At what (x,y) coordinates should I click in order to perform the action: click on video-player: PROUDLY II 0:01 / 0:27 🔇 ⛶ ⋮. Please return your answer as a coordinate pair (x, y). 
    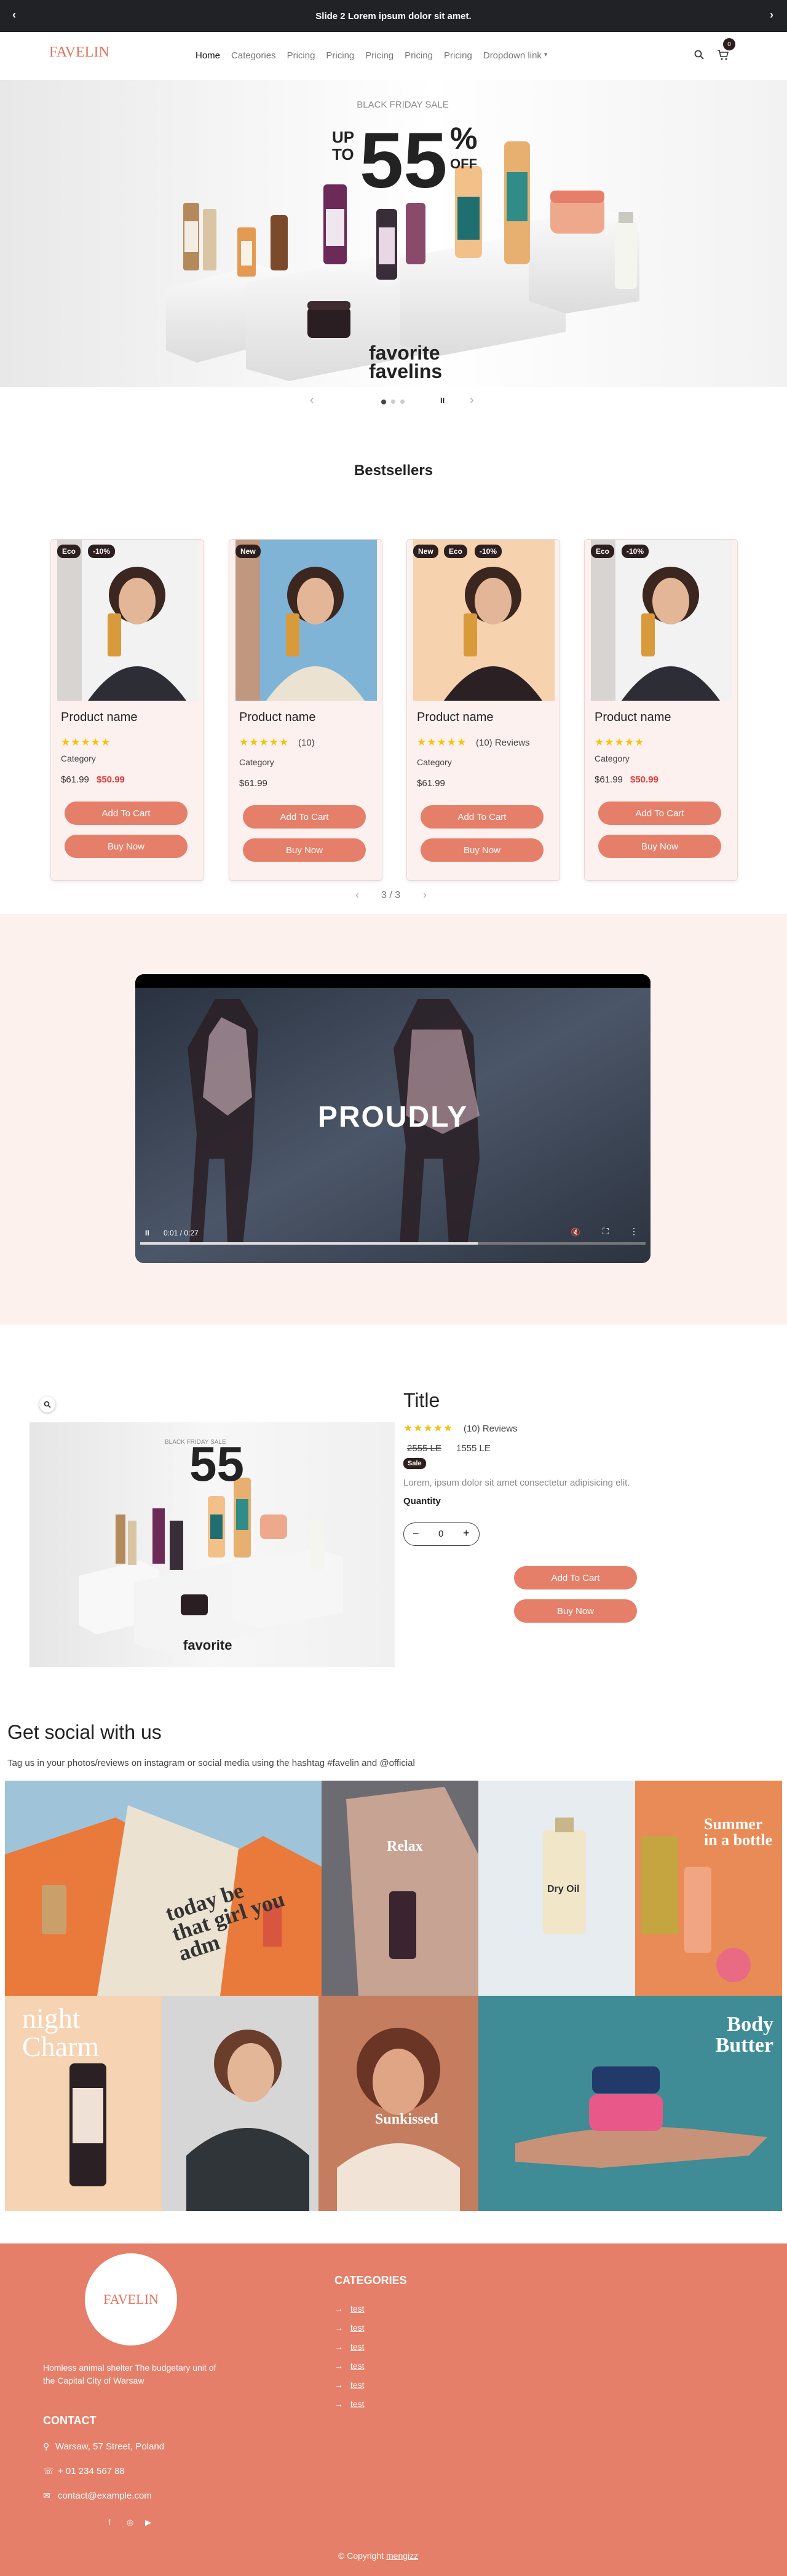
    Looking at the image, I should click on (393, 1119).